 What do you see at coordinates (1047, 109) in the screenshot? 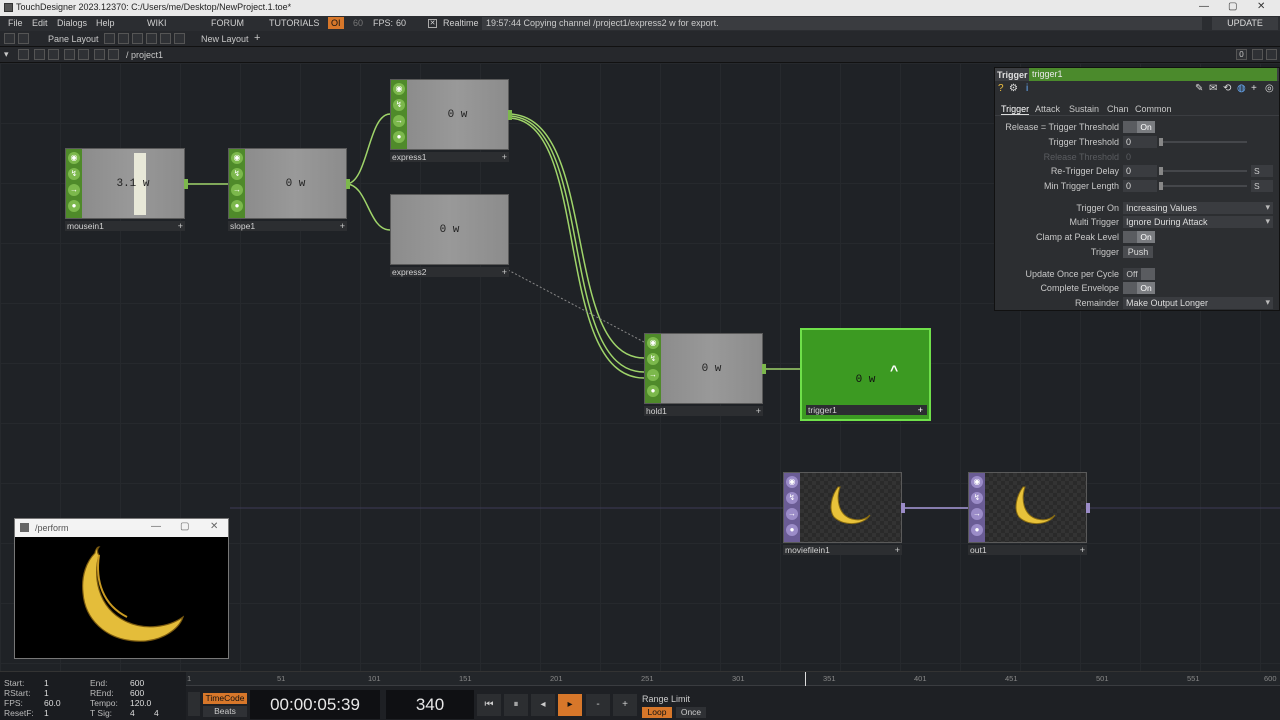
I see `tab-attack: Attack` at bounding box center [1047, 109].